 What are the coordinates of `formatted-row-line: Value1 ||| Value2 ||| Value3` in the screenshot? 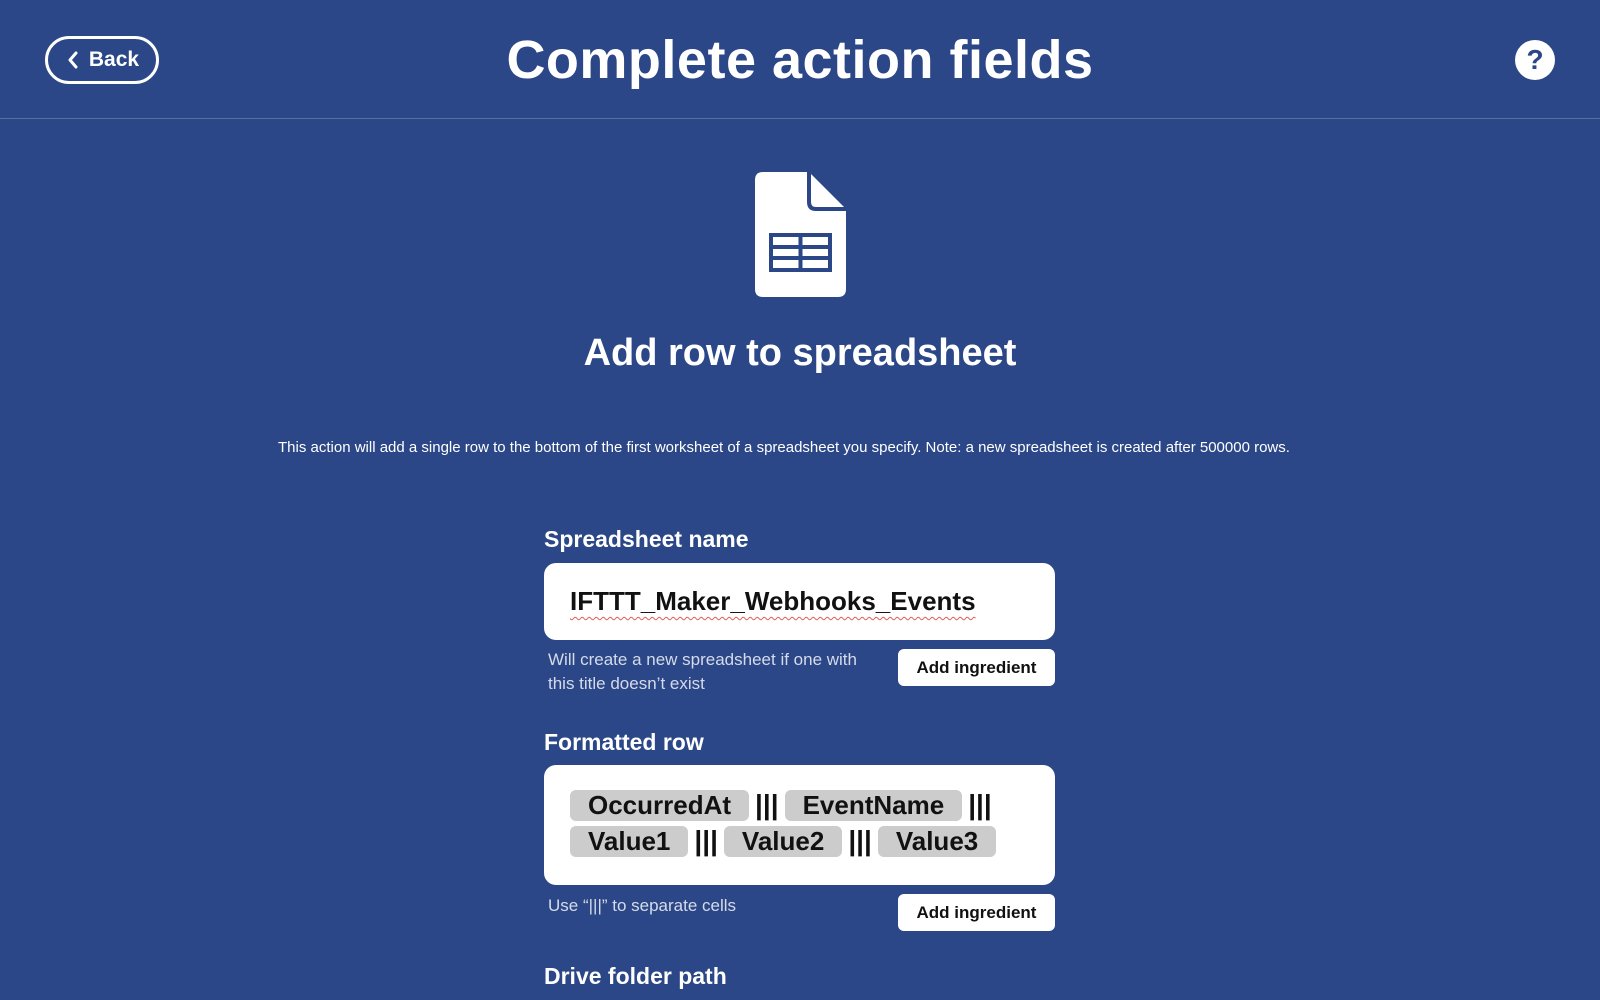 It's located at (799, 841).